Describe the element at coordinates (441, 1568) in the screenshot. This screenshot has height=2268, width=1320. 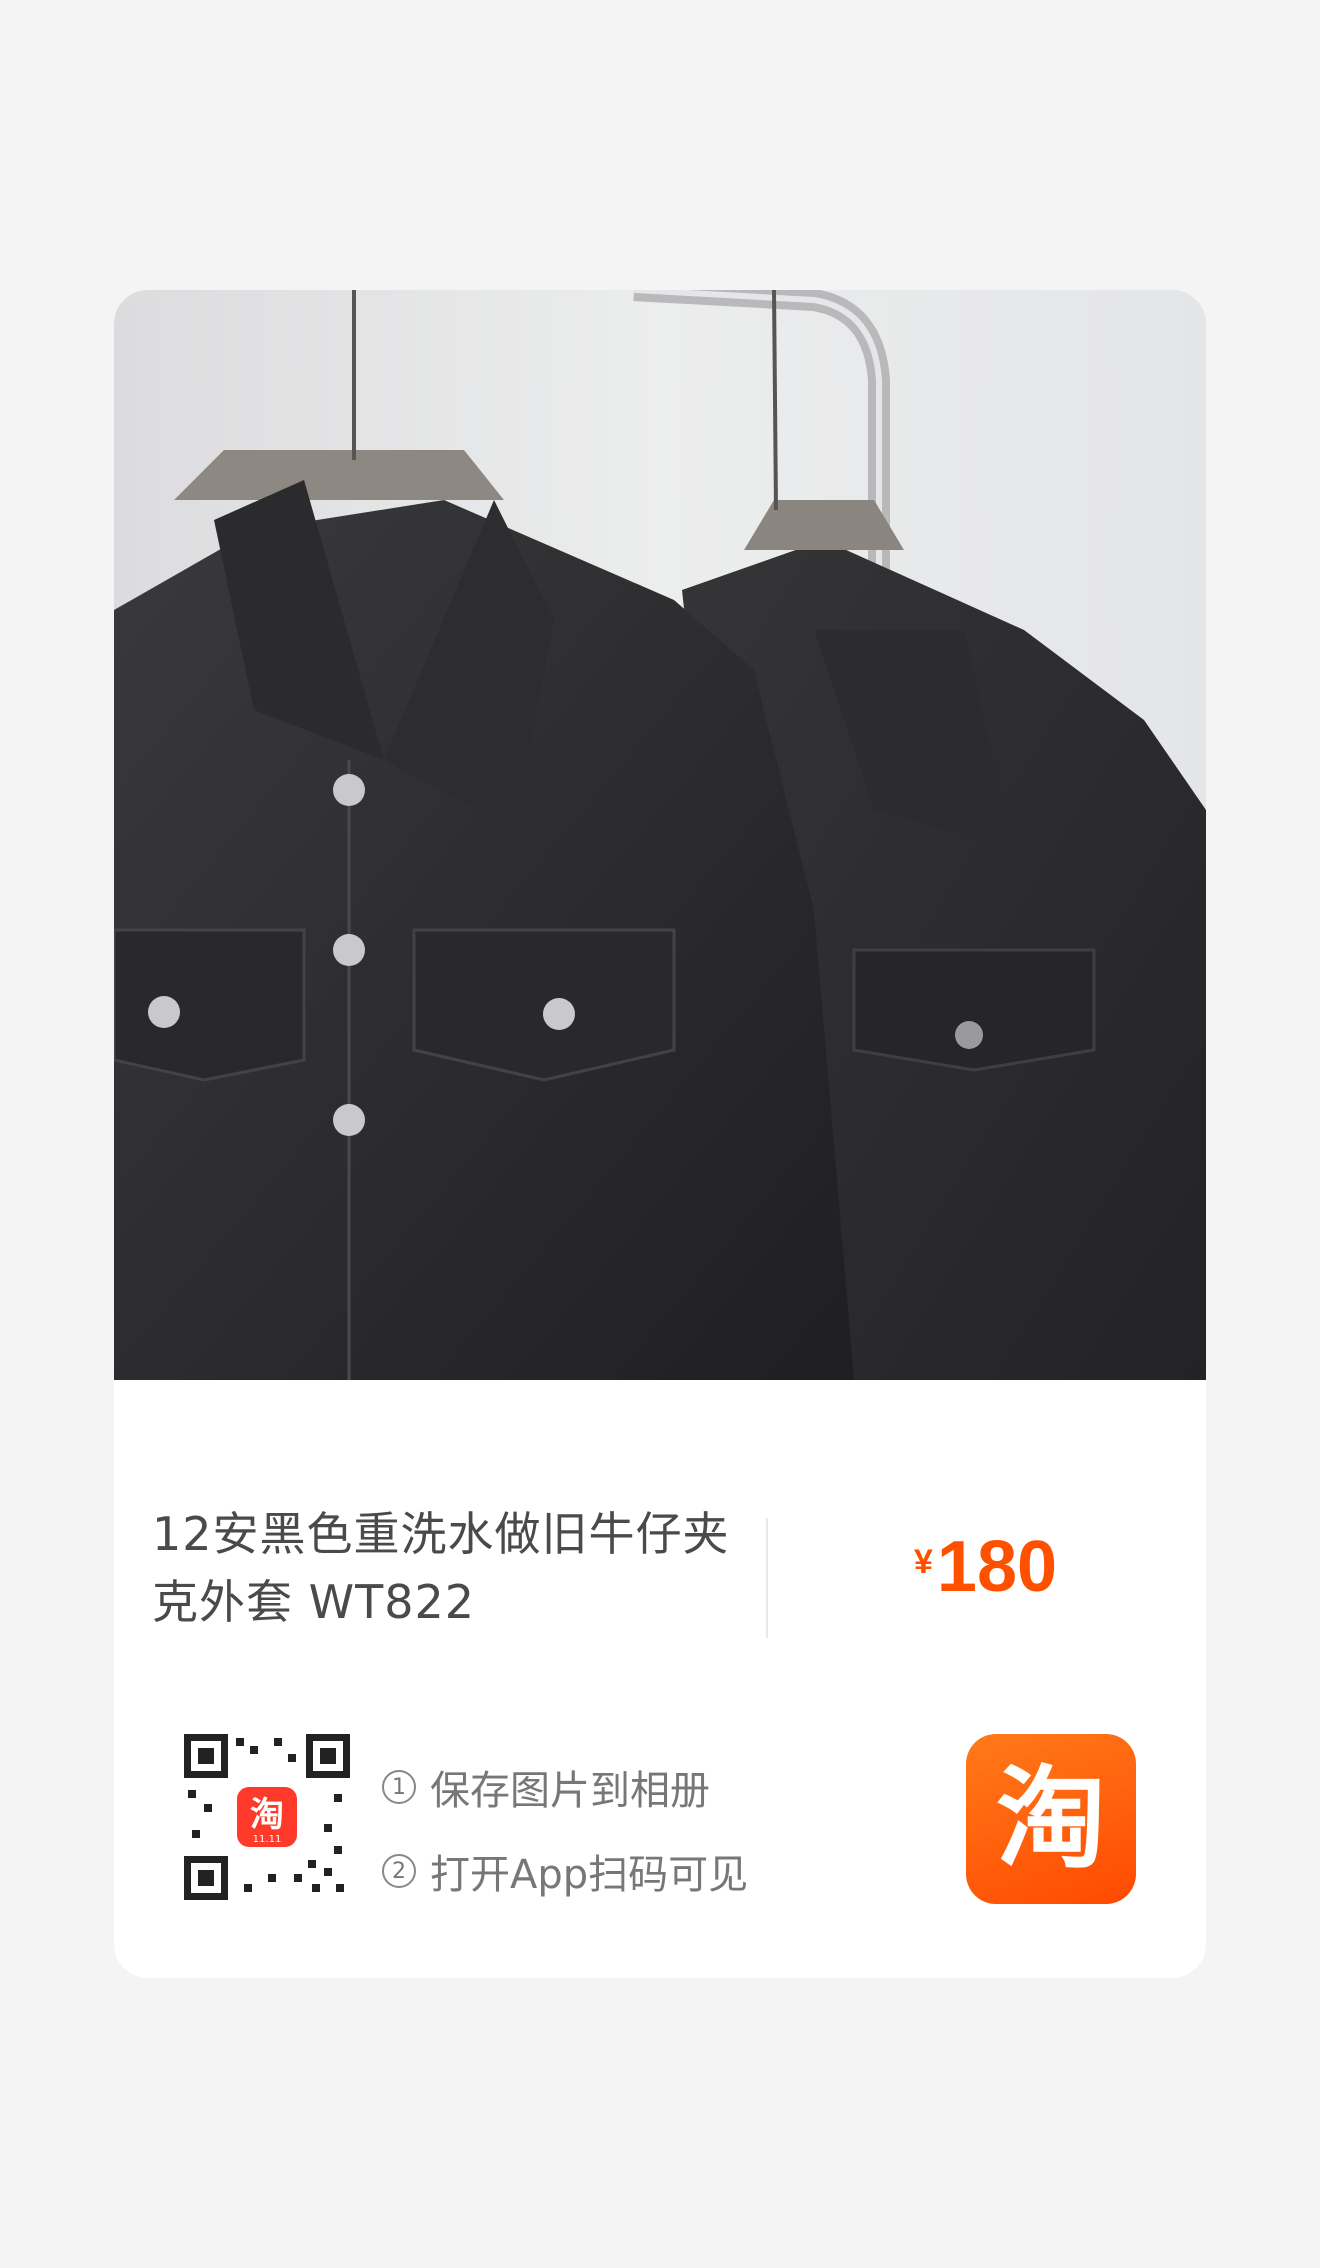
I see `product-title: 12安黑色重洗水做旧牛仔夹克外套 WT822` at that location.